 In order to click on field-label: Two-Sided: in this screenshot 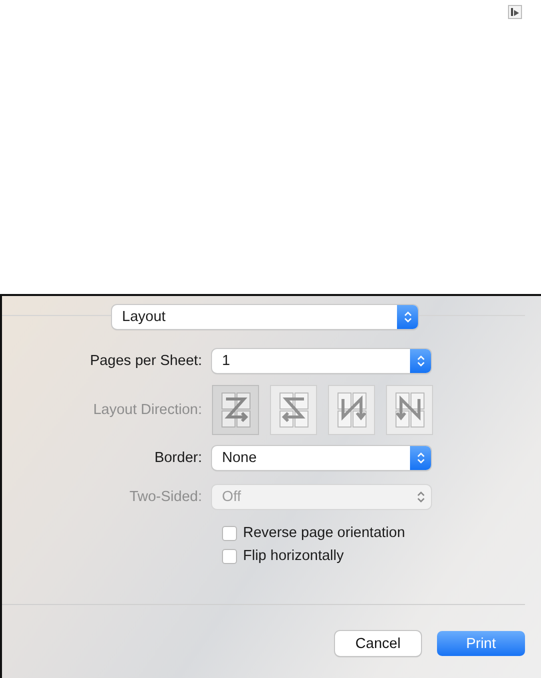, I will do `click(165, 497)`.